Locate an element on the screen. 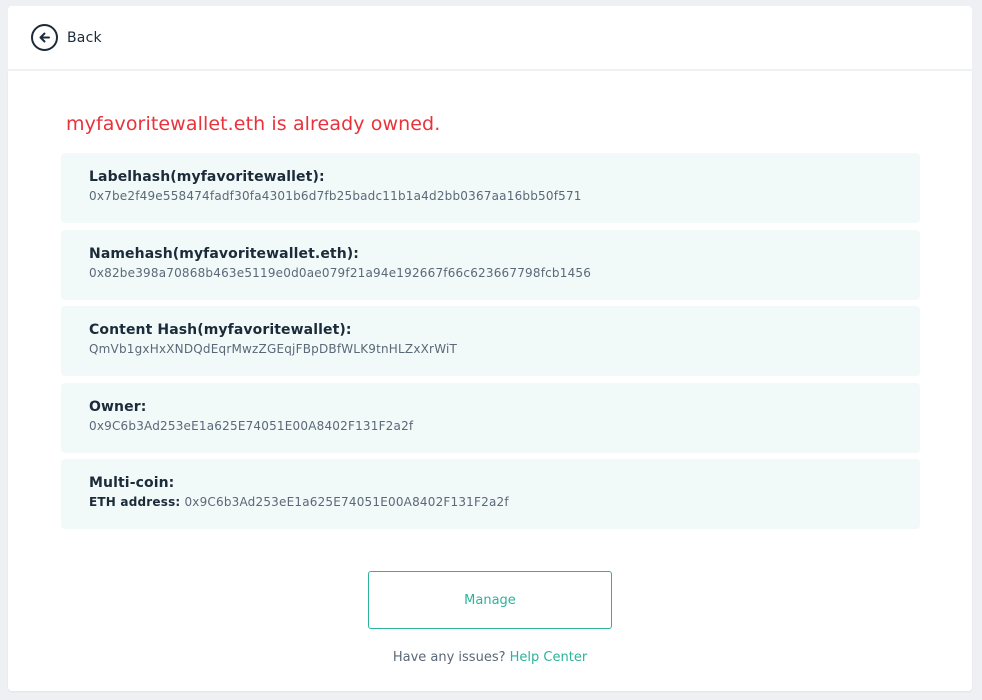 The image size is (982, 700). back-button: Back is located at coordinates (66, 37).